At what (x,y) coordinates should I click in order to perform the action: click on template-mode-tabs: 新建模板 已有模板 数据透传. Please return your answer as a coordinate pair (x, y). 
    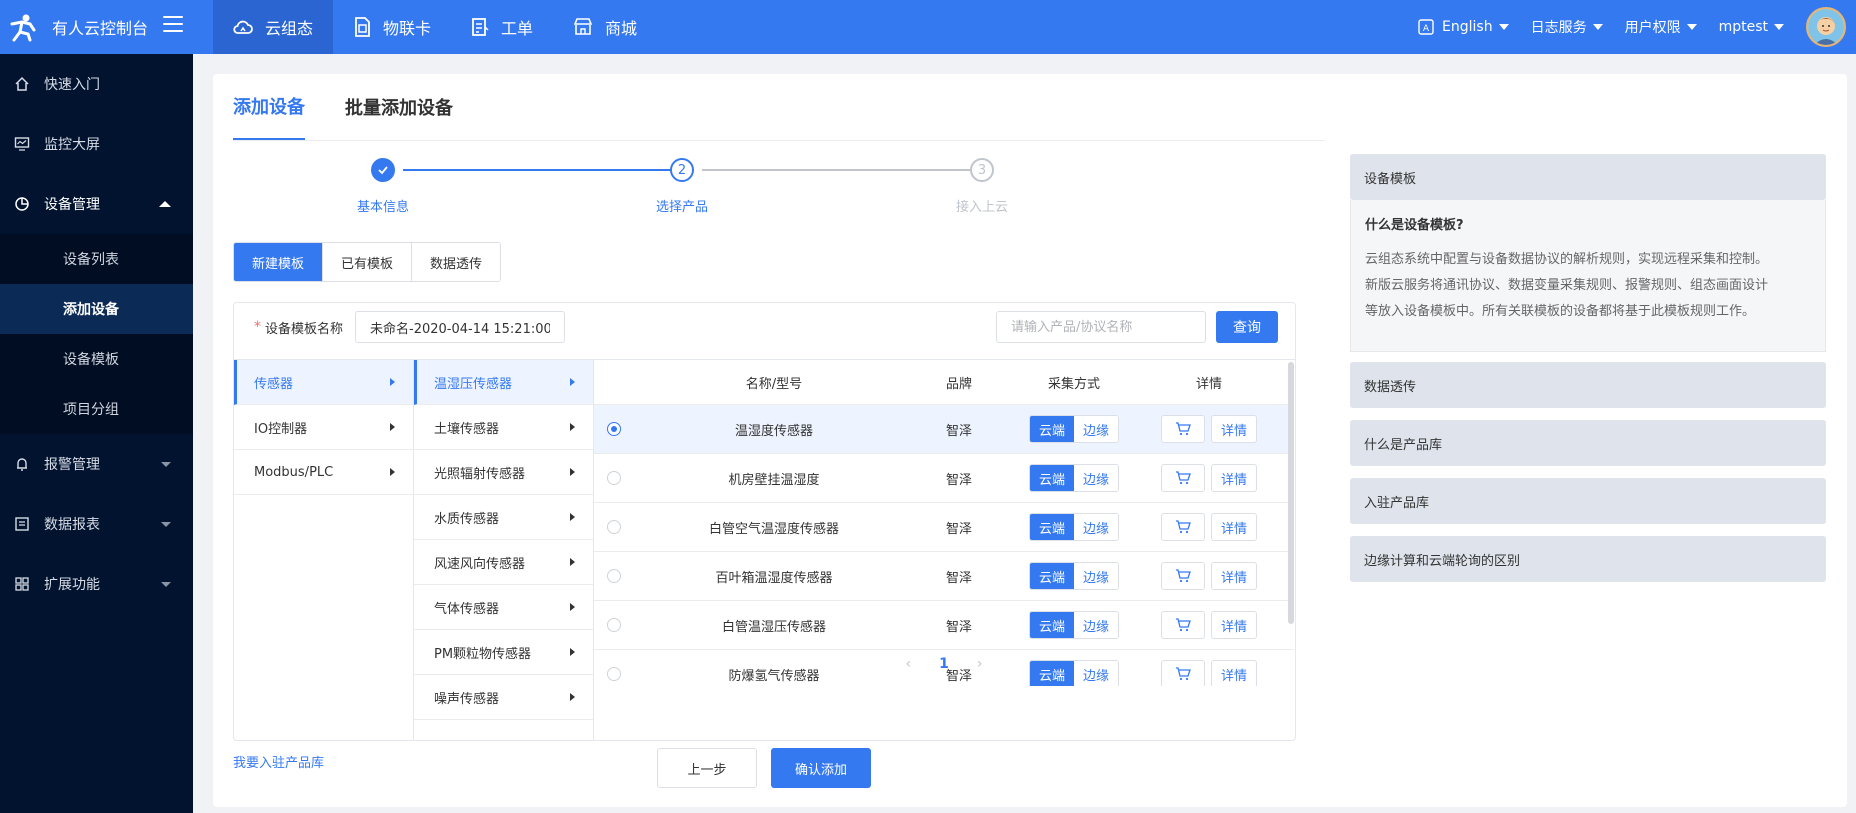
    Looking at the image, I should click on (367, 262).